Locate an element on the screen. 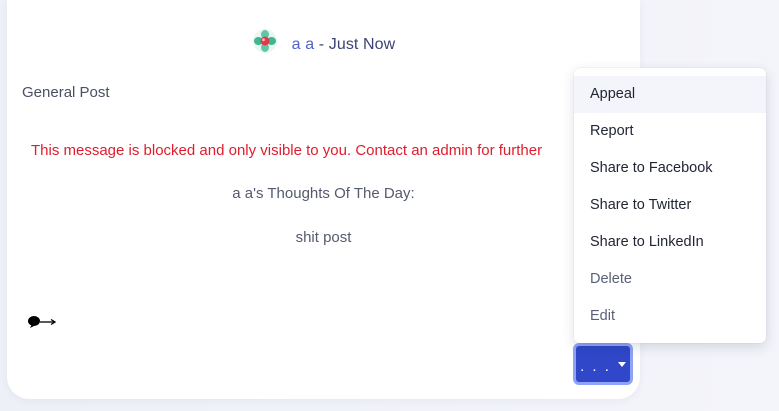  post-header: a a - Just Now is located at coordinates (323, 43).